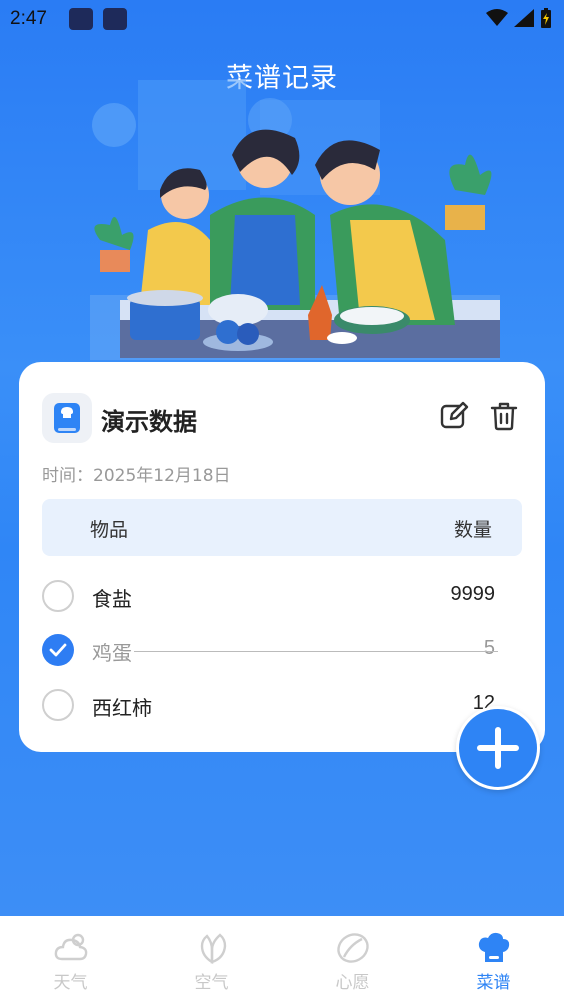 The width and height of the screenshot is (564, 1004). I want to click on status-time: 2:47, so click(28, 18).